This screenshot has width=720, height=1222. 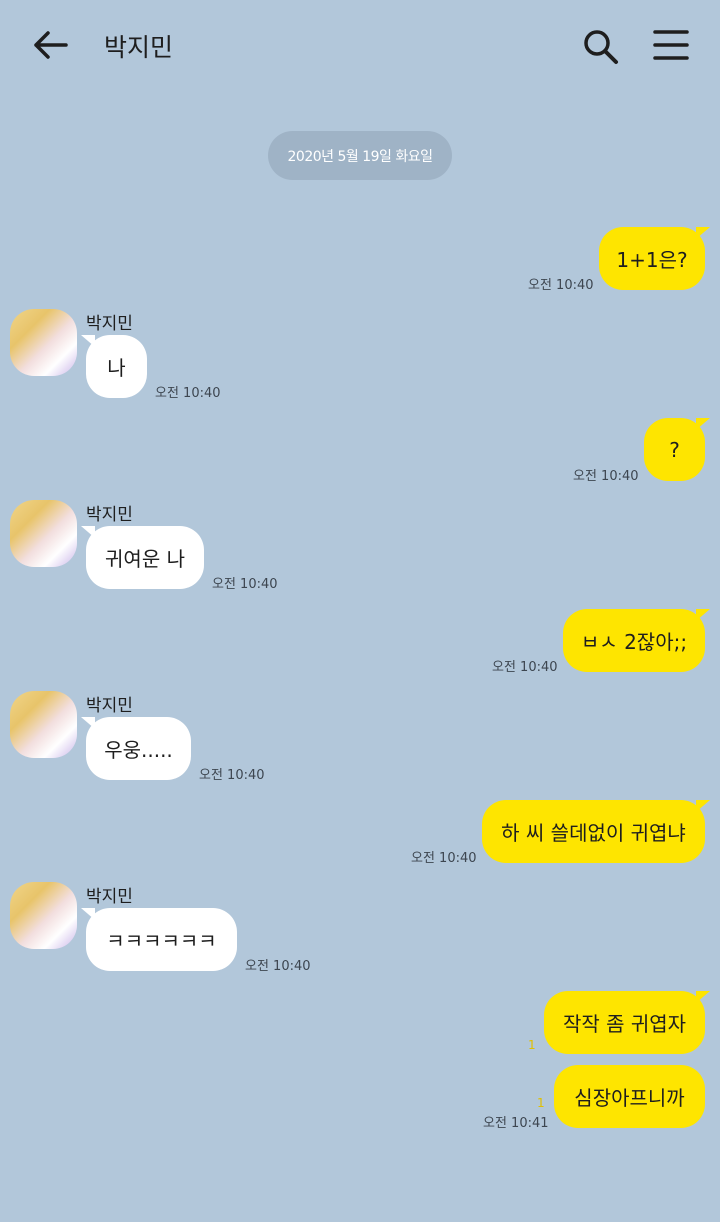 I want to click on chat-header: 박지민, so click(x=360, y=45).